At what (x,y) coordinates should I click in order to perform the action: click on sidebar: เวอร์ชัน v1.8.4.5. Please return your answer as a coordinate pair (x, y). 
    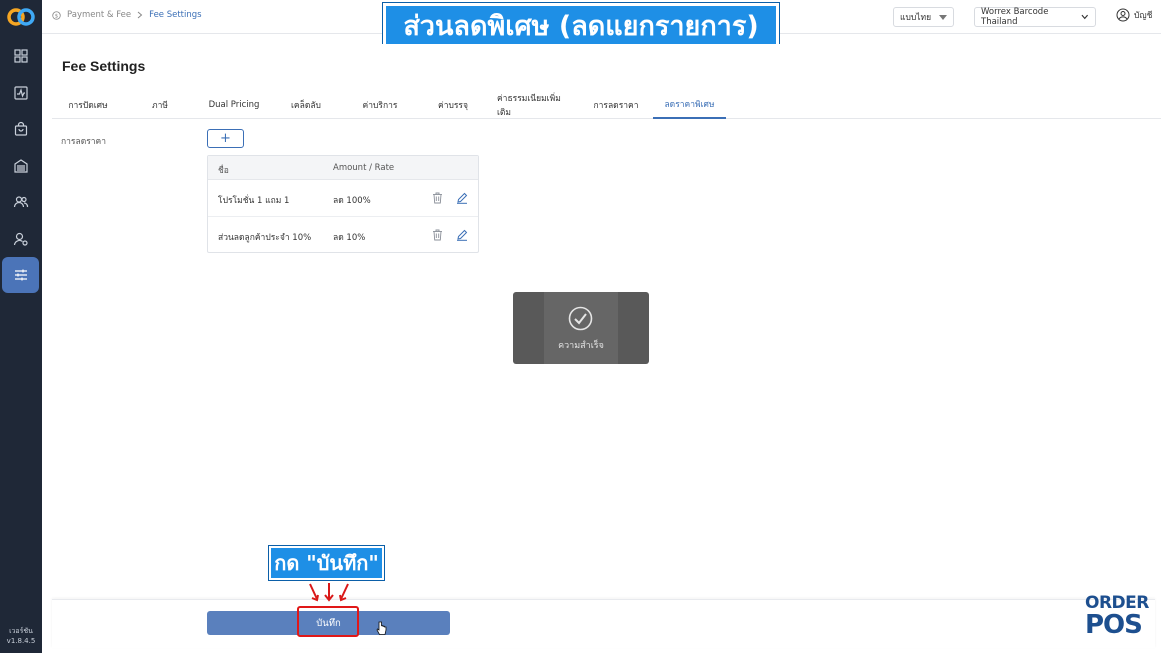
    Looking at the image, I should click on (21, 326).